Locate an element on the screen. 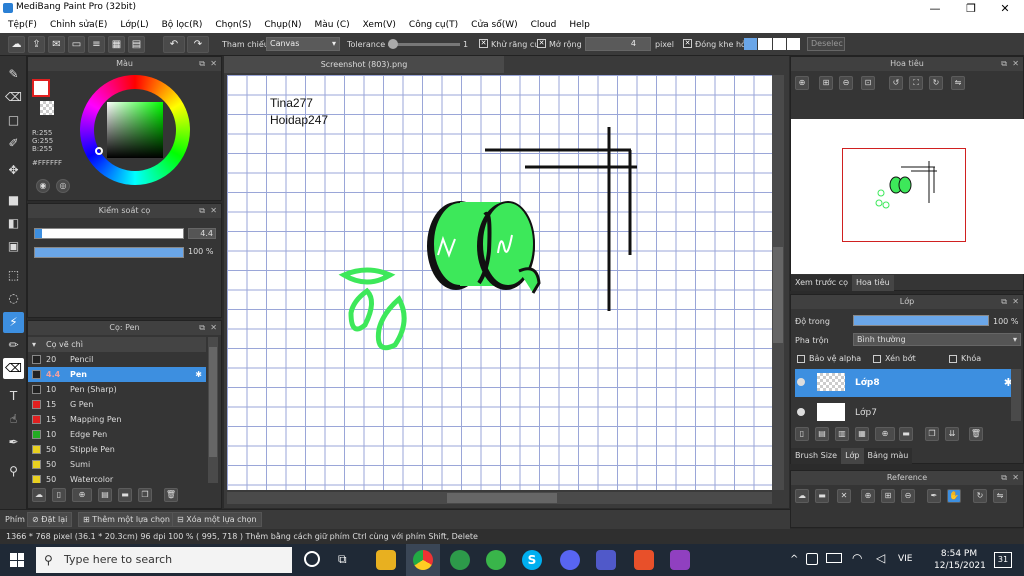 The image size is (1024, 576). rect-tool-icon: □ is located at coordinates (13, 120).